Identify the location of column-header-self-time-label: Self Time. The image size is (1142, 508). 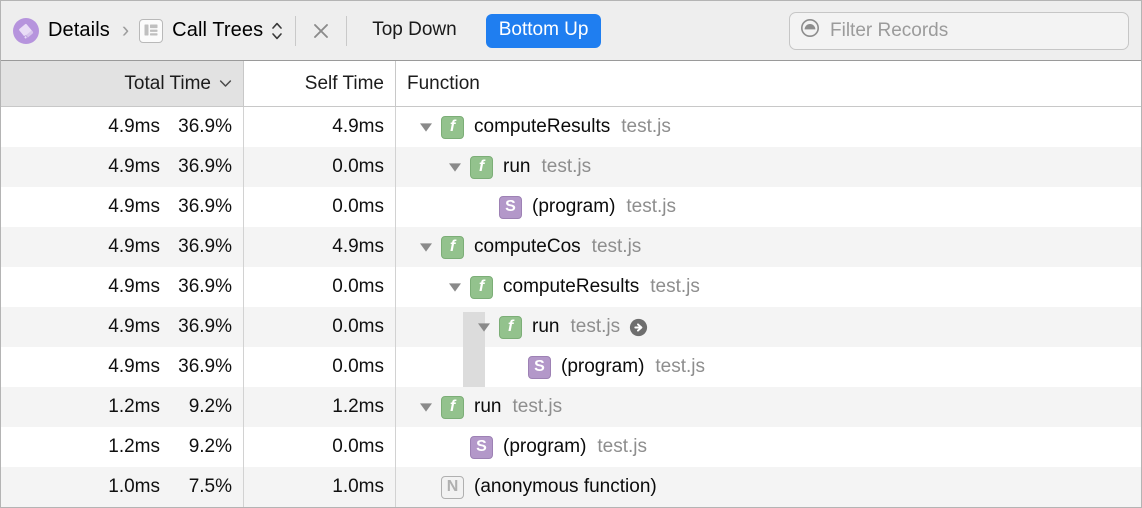
(344, 83).